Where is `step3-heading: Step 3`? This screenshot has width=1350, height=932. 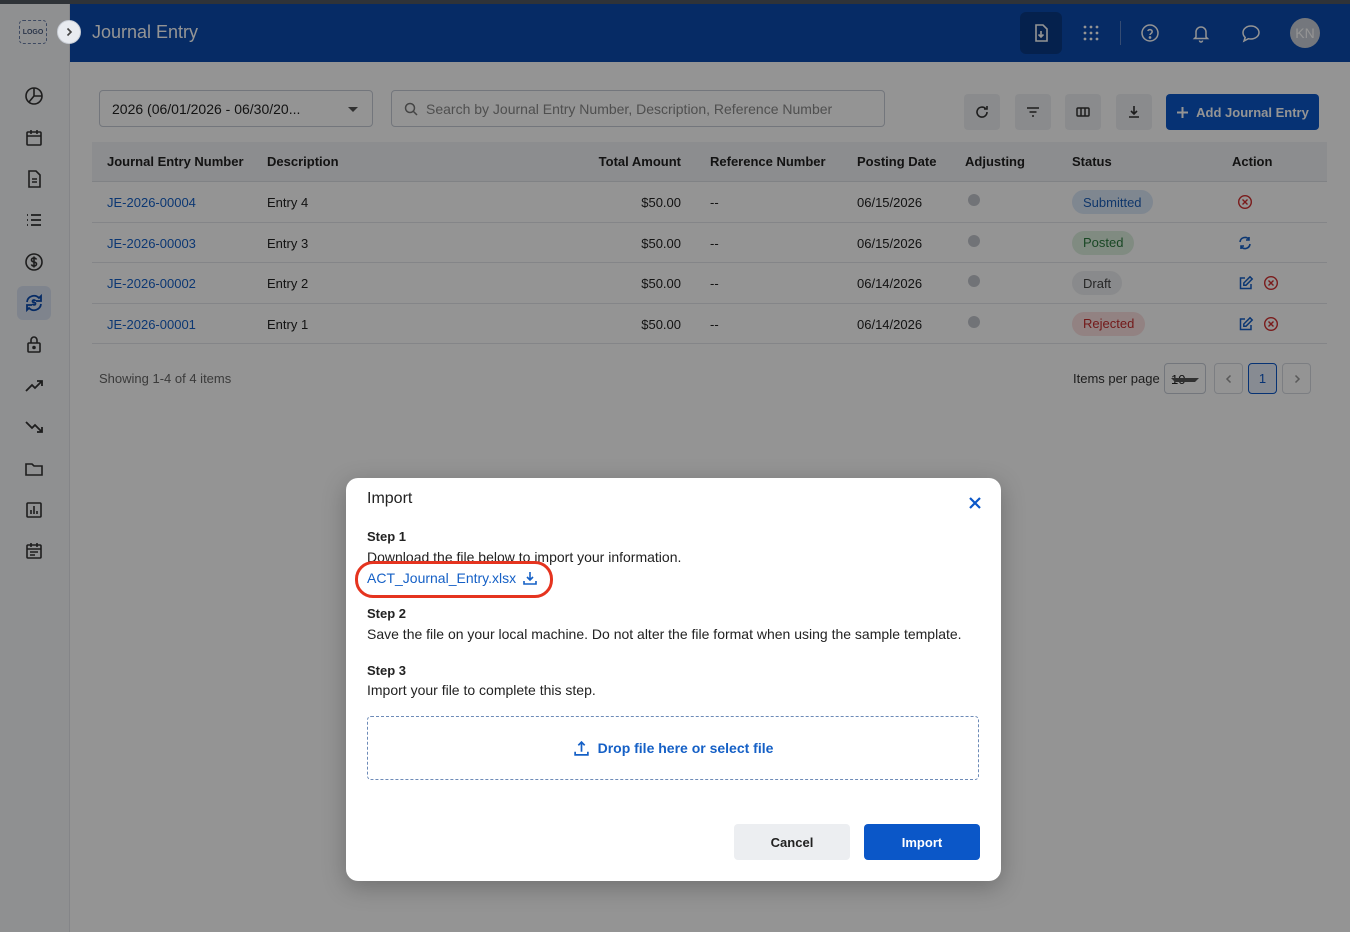
step3-heading: Step 3 is located at coordinates (387, 670).